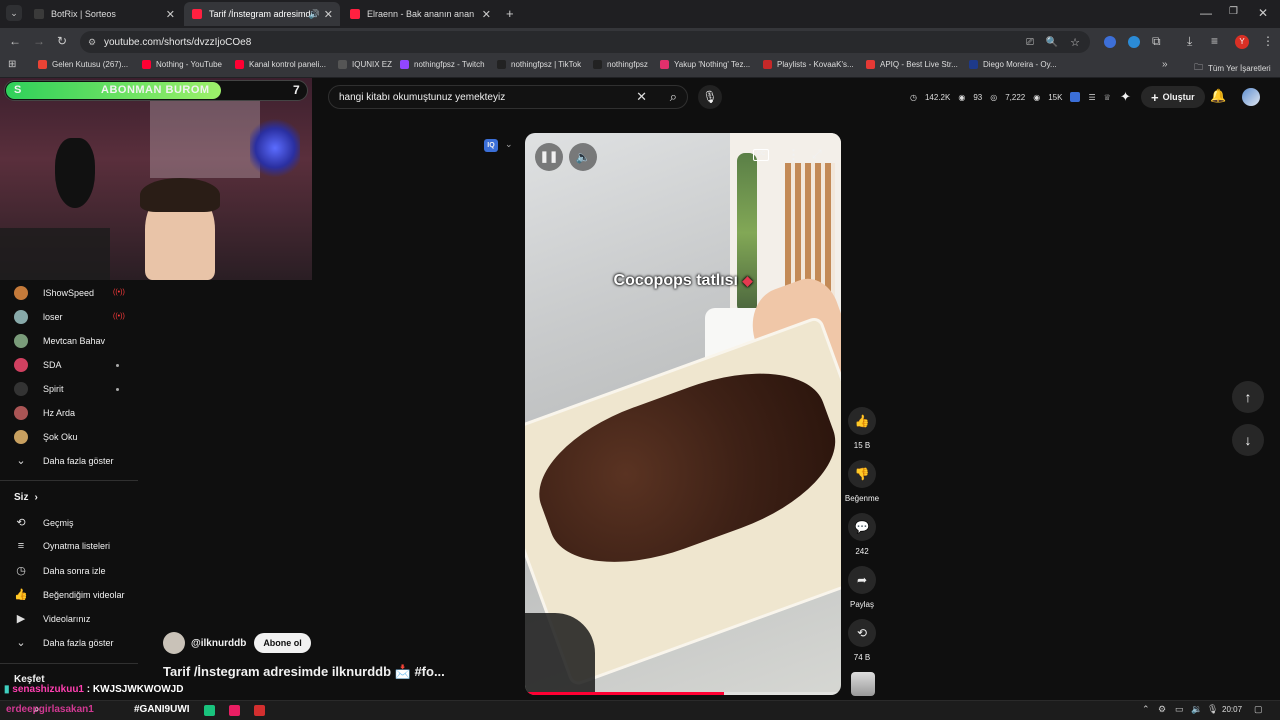 This screenshot has height=720, width=1280. Describe the element at coordinates (26, 497) in the screenshot. I see `you-section-header: Siz ›` at that location.